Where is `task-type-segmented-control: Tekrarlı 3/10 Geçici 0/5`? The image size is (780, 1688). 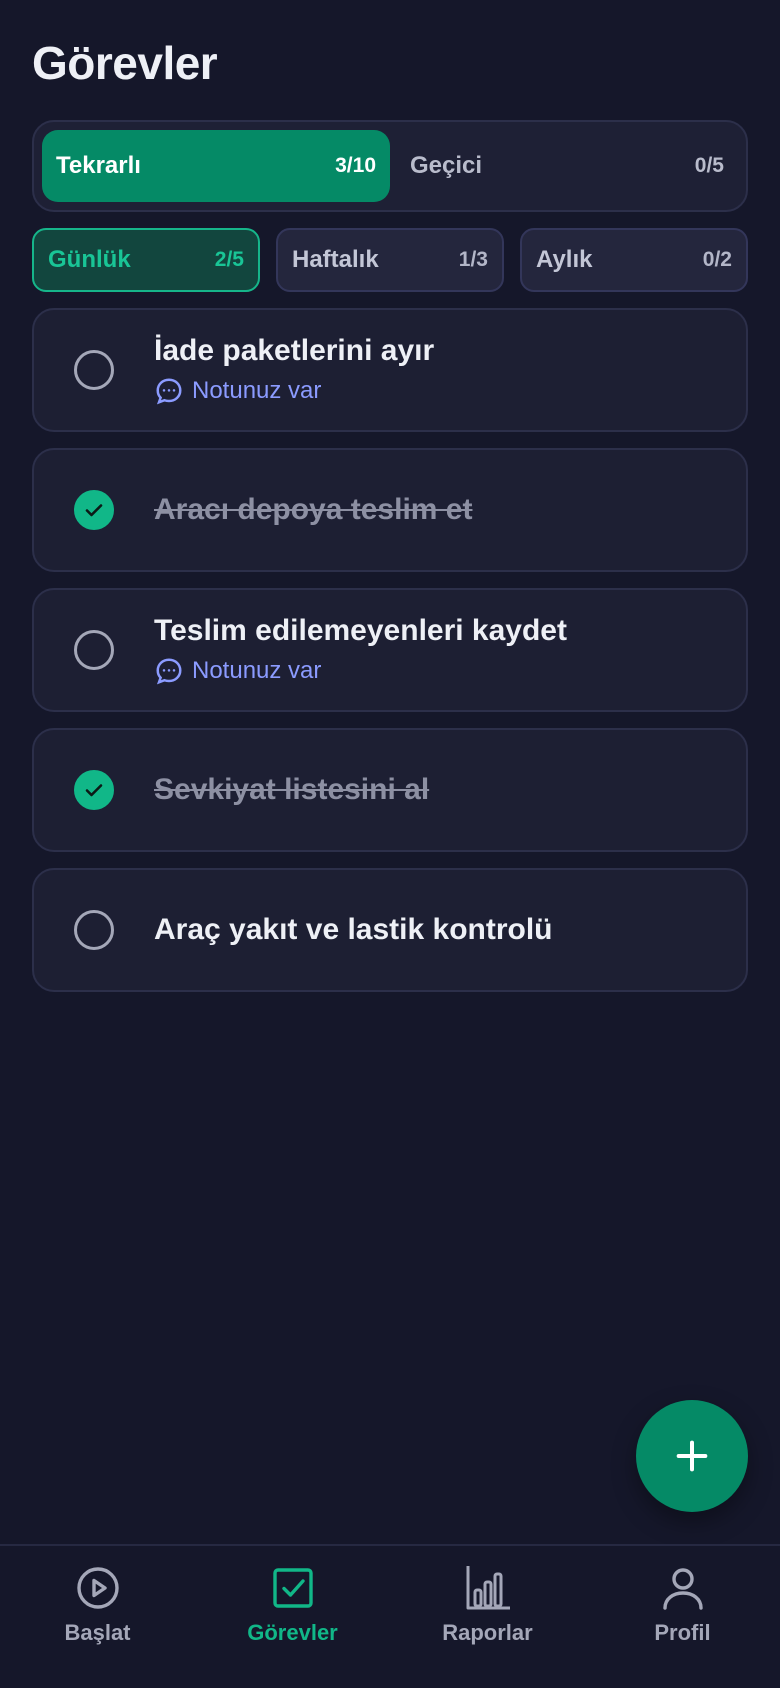
task-type-segmented-control: Tekrarlı 3/10 Geçici 0/5 is located at coordinates (390, 166).